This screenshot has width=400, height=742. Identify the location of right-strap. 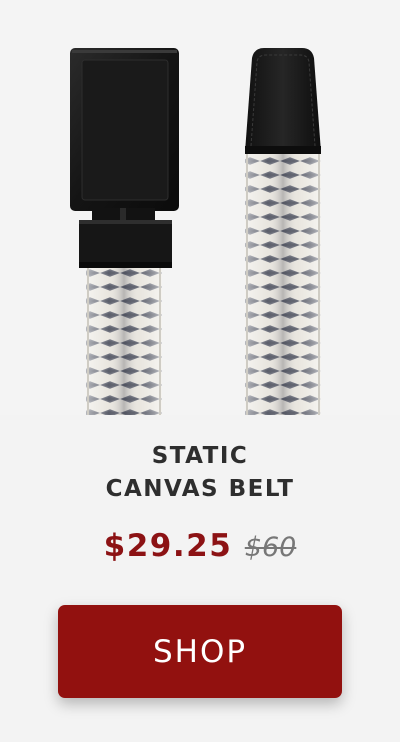
(283, 281).